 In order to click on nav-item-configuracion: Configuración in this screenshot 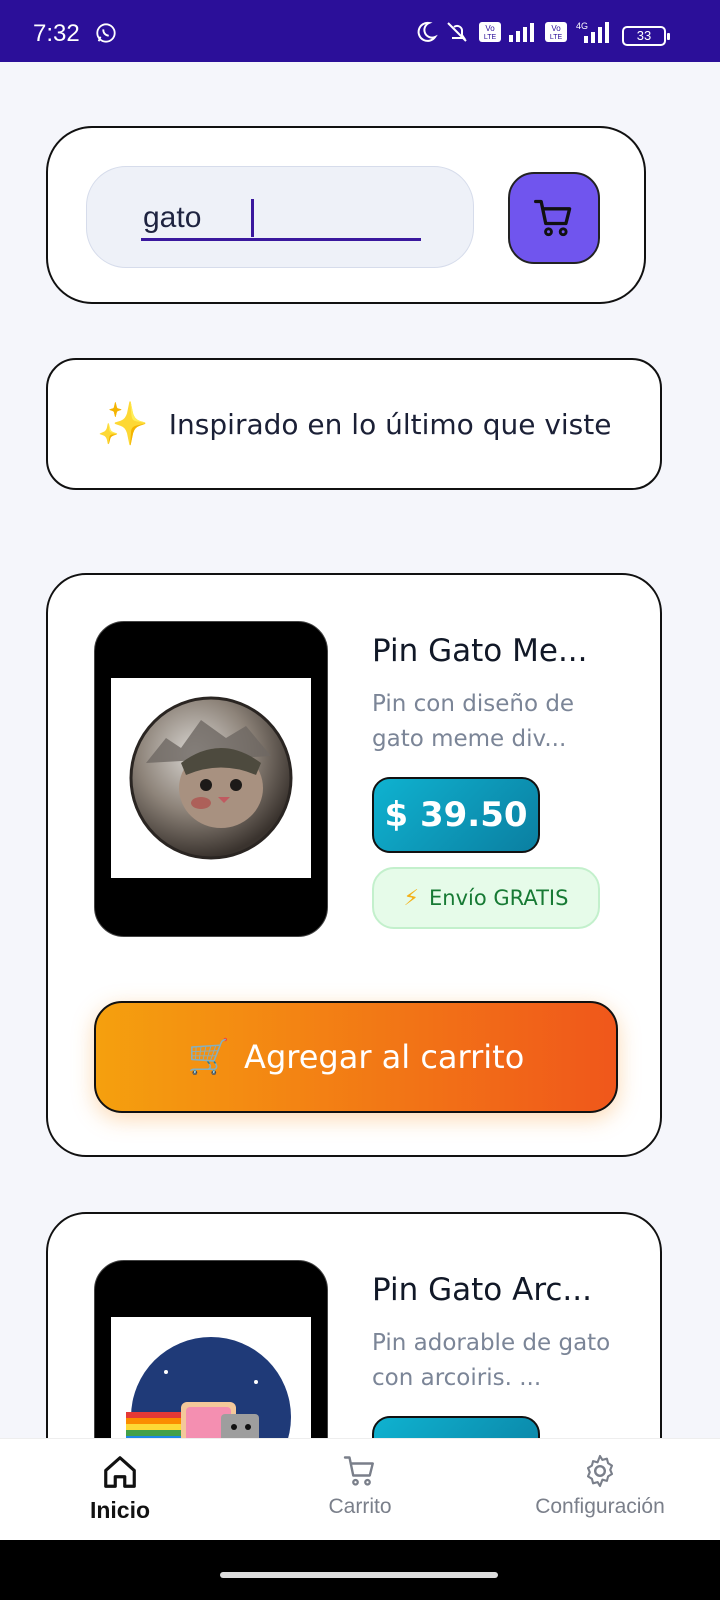, I will do `click(600, 1489)`.